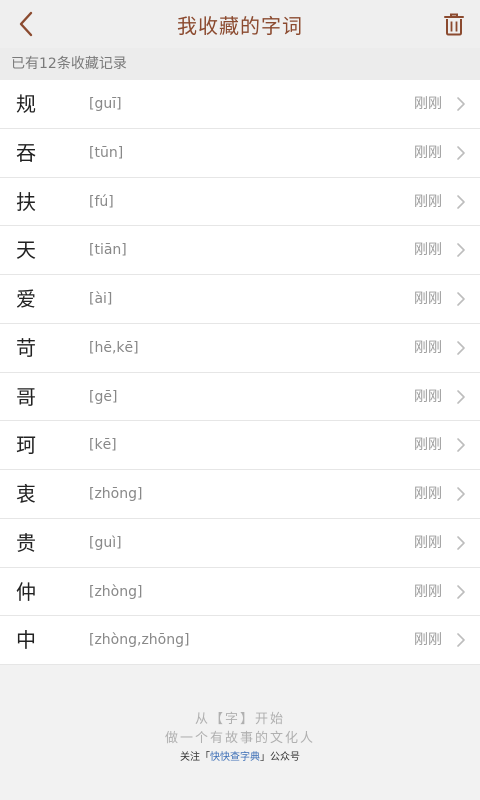  What do you see at coordinates (240, 445) in the screenshot?
I see `list-item: 珂 [kē] 刚刚` at bounding box center [240, 445].